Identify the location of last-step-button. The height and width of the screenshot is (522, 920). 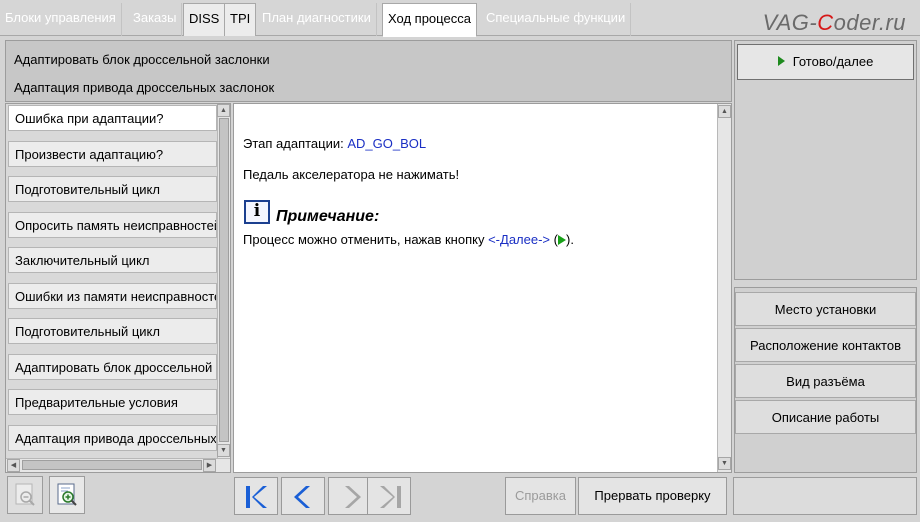
(389, 496).